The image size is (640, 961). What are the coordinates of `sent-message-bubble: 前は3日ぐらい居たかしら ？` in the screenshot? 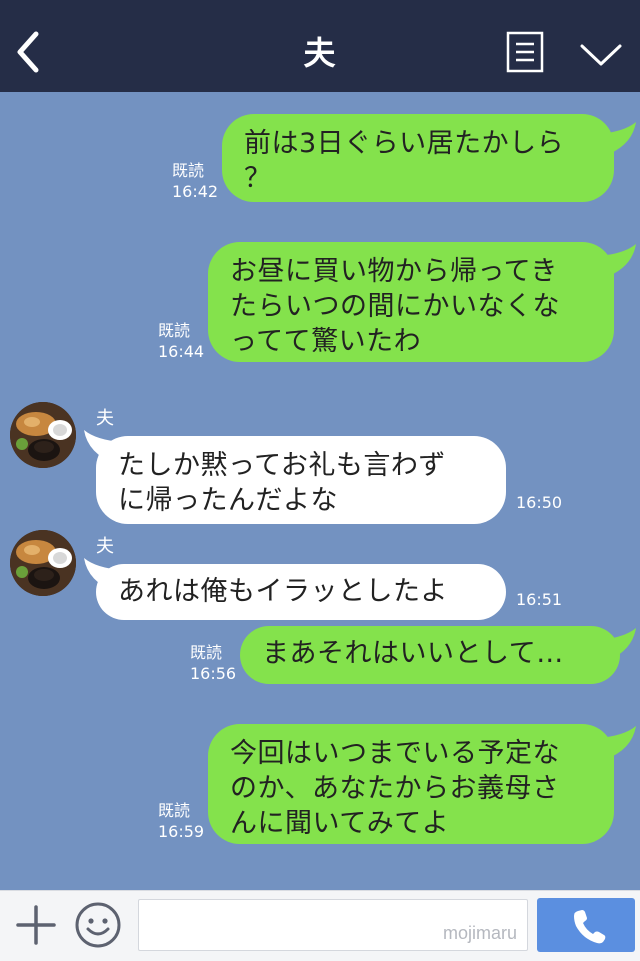 It's located at (418, 158).